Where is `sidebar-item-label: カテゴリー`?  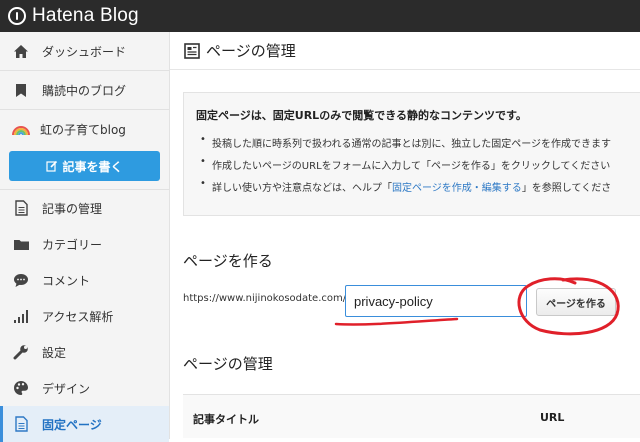
sidebar-item-label: カテゴリー is located at coordinates (72, 244).